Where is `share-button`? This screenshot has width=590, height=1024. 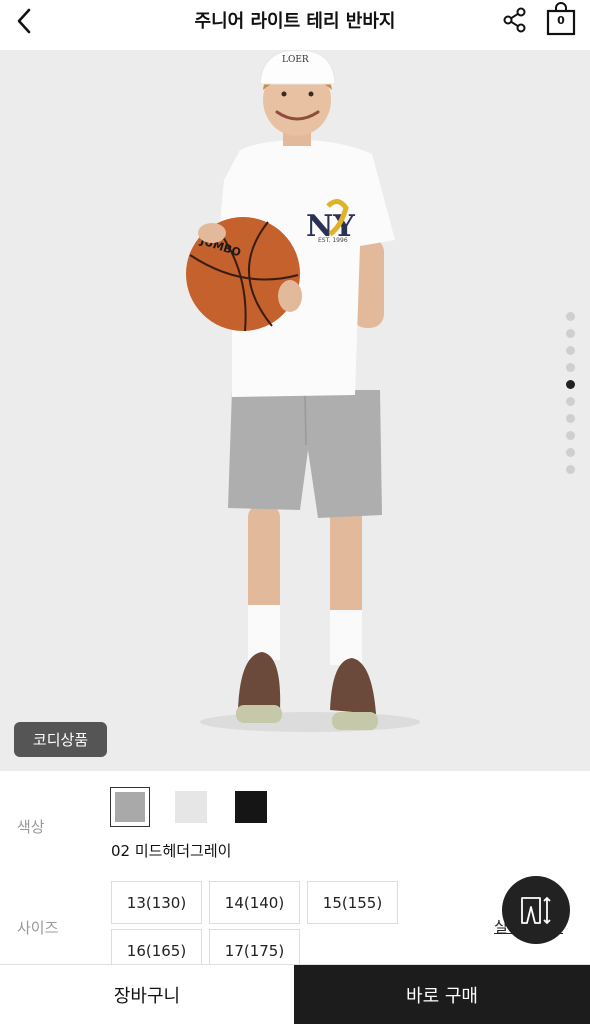
share-button is located at coordinates (515, 20).